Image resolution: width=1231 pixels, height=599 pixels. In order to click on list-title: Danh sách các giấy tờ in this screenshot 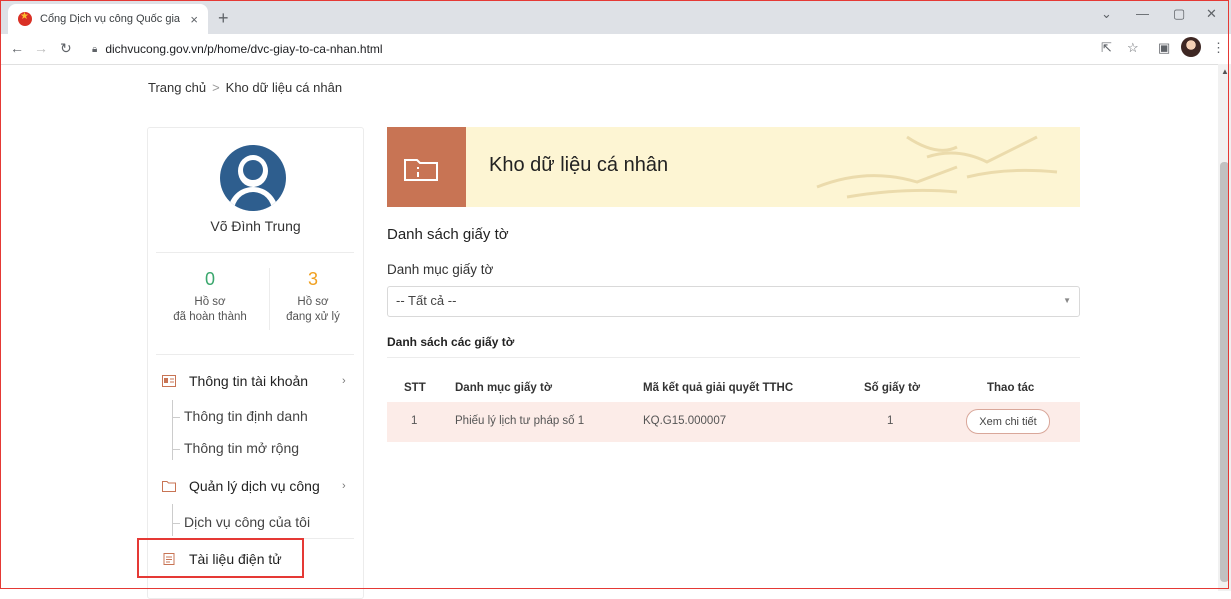, I will do `click(451, 342)`.